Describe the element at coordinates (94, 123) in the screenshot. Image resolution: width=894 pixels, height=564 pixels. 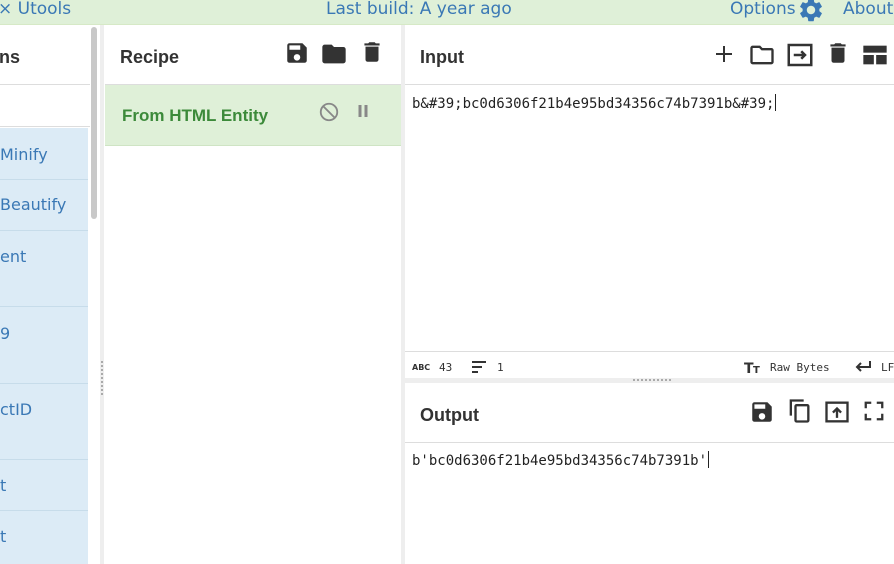
I see `operations-scrollbar` at that location.